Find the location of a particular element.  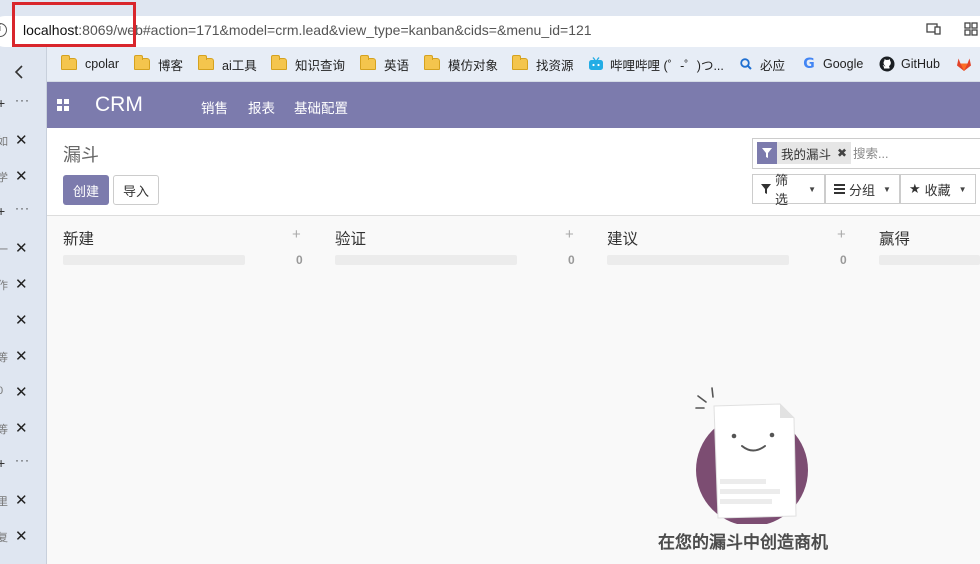

install-app-icon is located at coordinates (934, 30).